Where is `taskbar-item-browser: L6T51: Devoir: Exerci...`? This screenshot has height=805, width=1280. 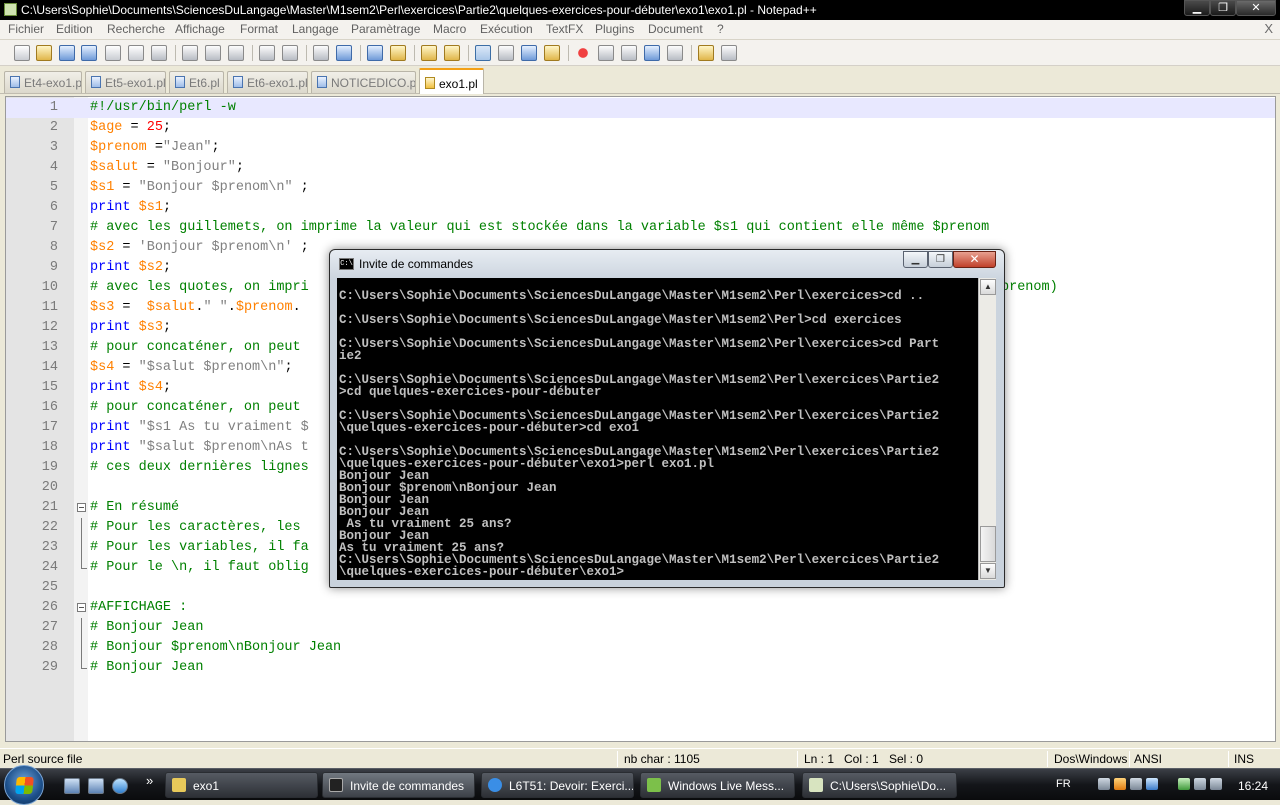 taskbar-item-browser: L6T51: Devoir: Exerci... is located at coordinates (557, 785).